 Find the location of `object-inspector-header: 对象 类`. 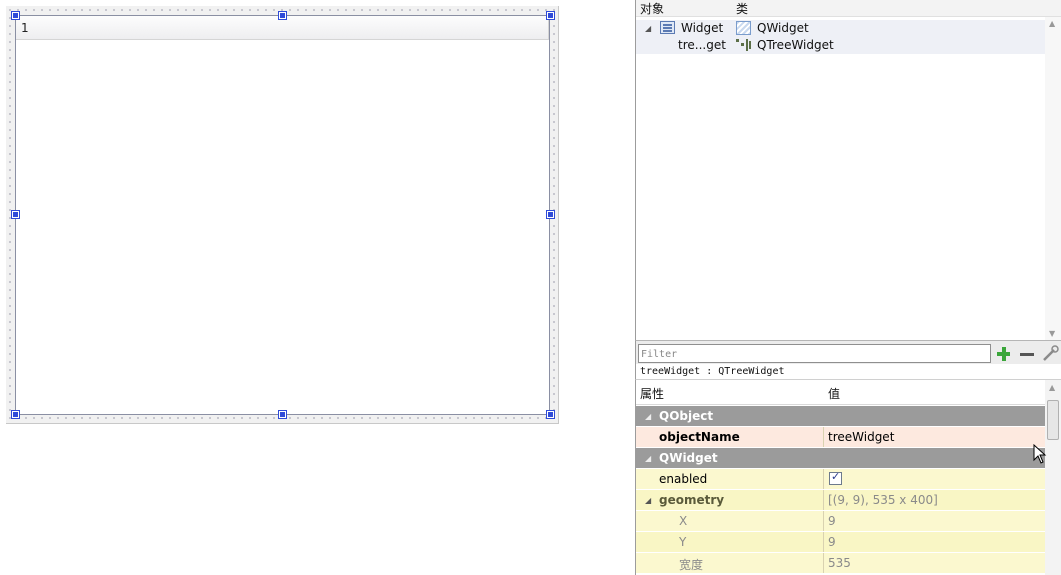

object-inspector-header: 对象 类 is located at coordinates (848, 8).